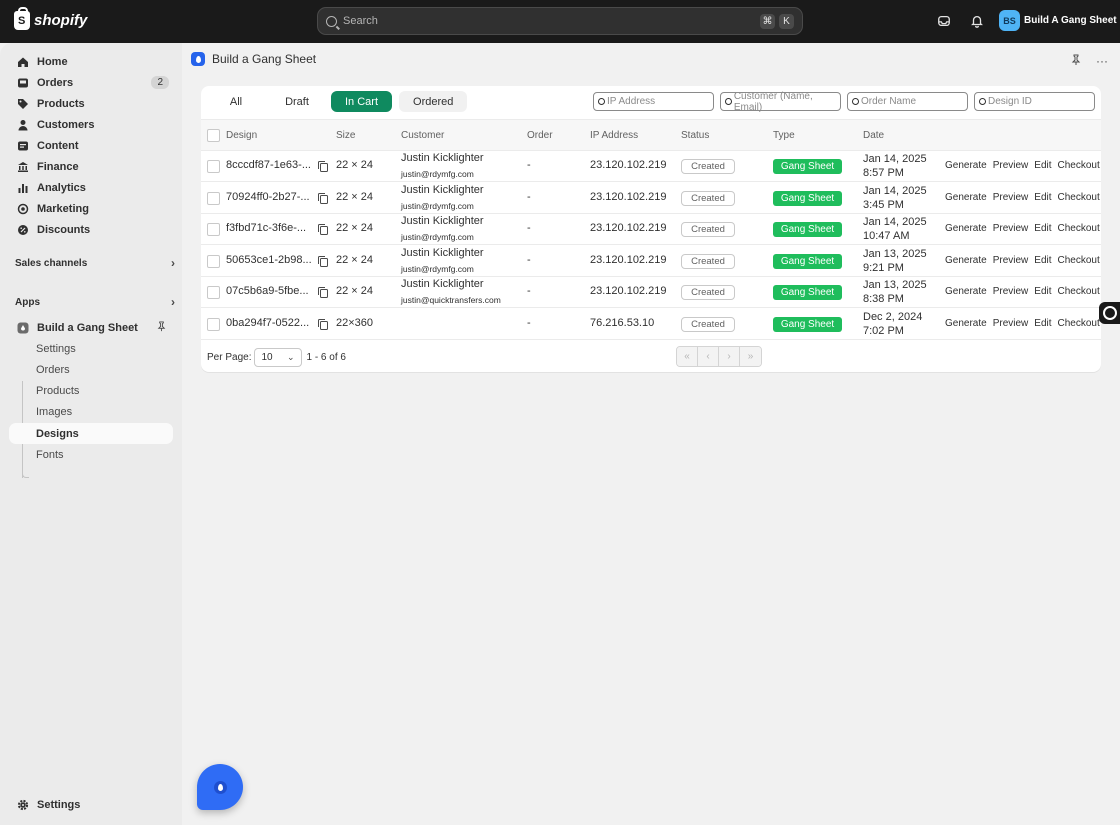 This screenshot has width=1120, height=825. I want to click on sidebar-sub-fonts: Fonts, so click(91, 454).